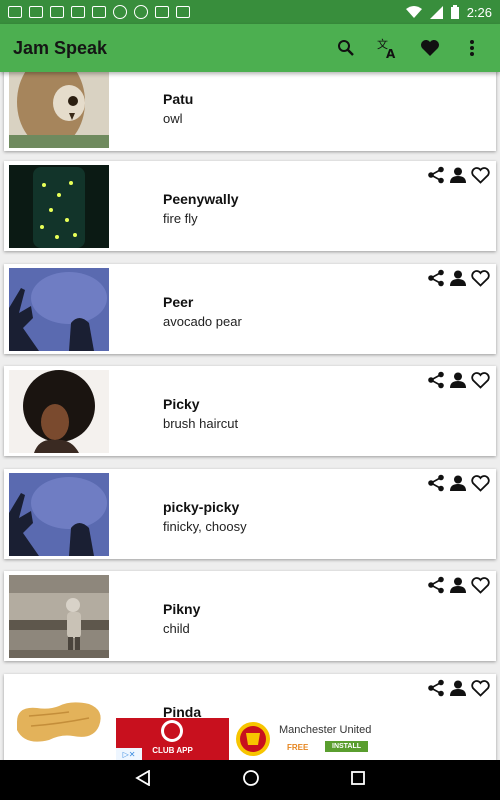 The width and height of the screenshot is (500, 800). What do you see at coordinates (250, 48) in the screenshot?
I see `app-bar: Jam Speak 文A` at bounding box center [250, 48].